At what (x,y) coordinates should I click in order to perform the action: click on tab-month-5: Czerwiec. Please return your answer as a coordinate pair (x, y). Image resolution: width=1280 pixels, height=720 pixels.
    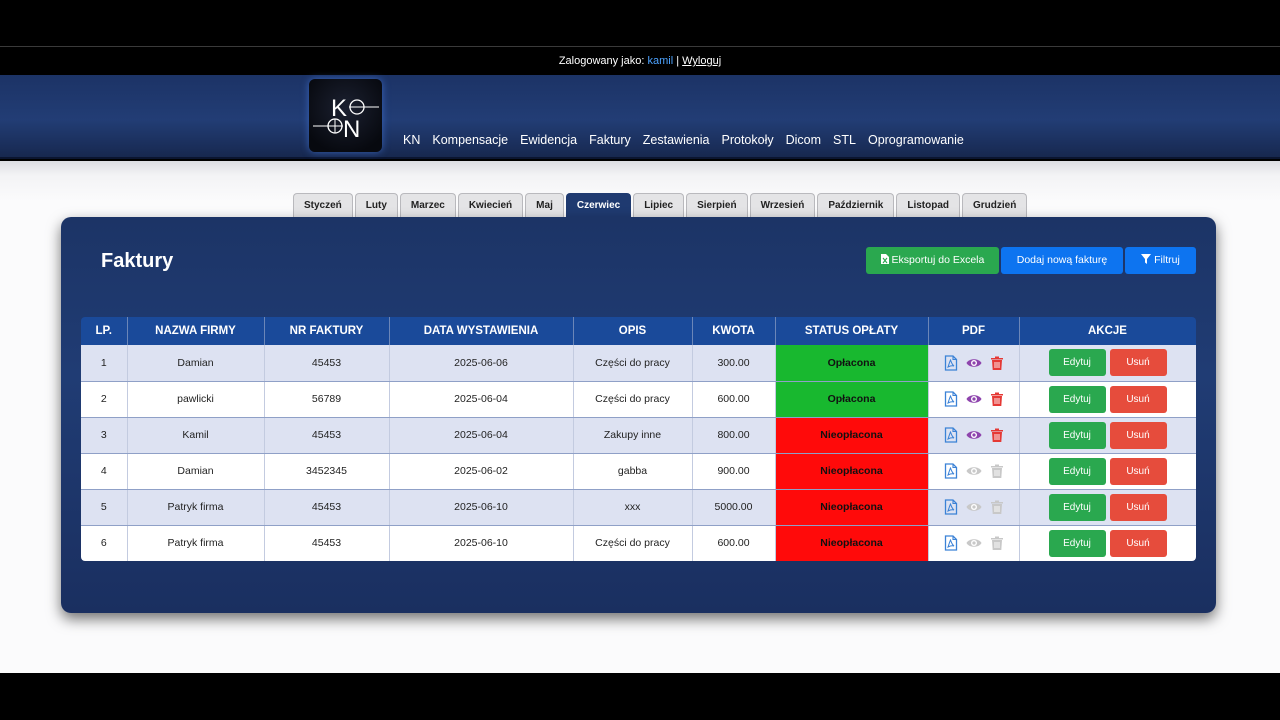
    Looking at the image, I should click on (598, 205).